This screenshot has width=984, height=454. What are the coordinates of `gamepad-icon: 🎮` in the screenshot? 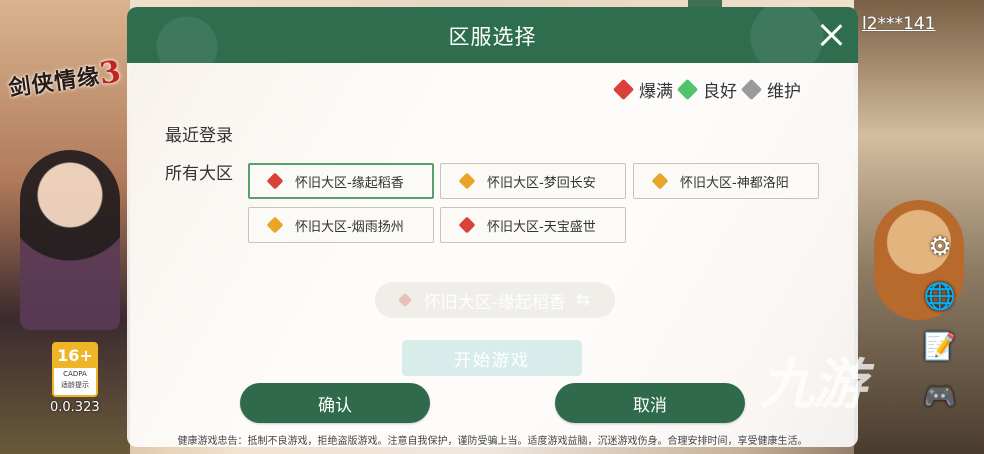 It's located at (940, 397).